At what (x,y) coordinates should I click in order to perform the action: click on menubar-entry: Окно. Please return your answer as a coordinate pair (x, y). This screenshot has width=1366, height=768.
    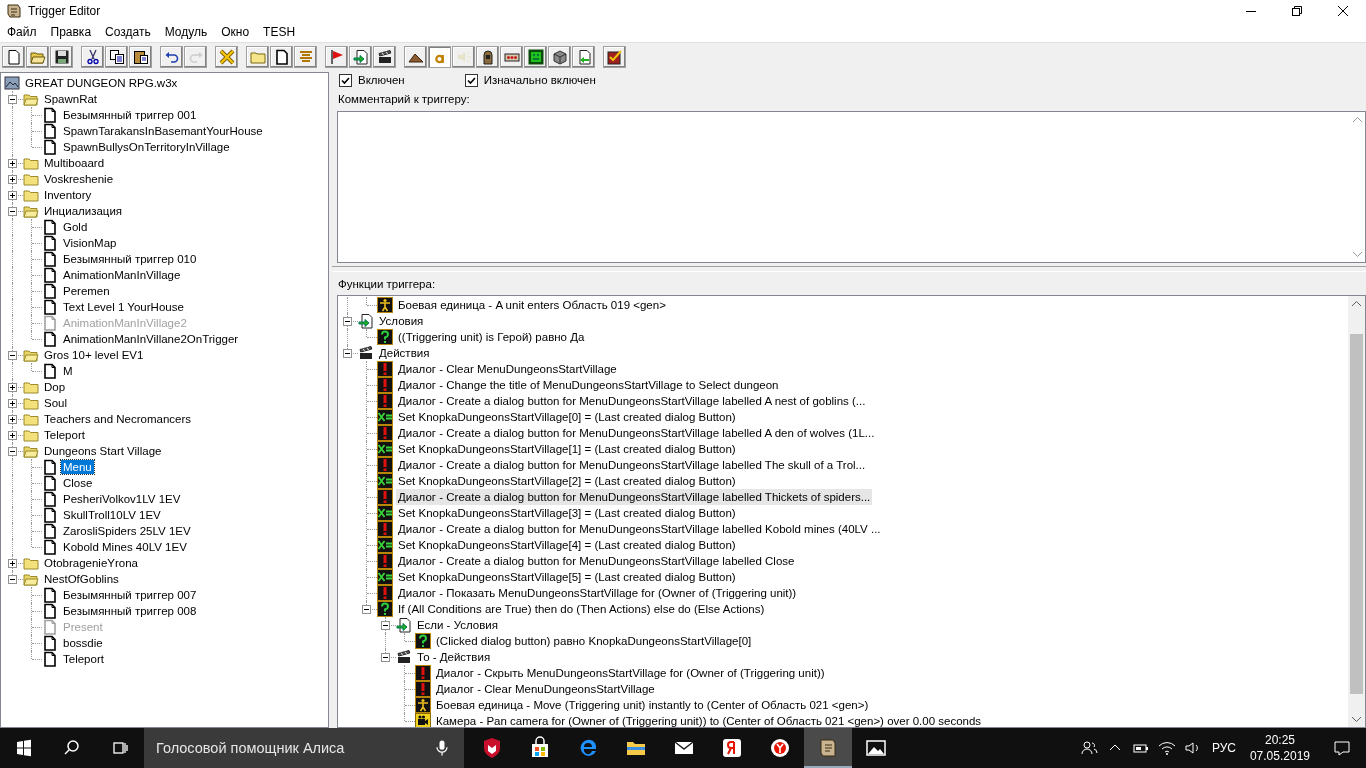
    Looking at the image, I should click on (235, 32).